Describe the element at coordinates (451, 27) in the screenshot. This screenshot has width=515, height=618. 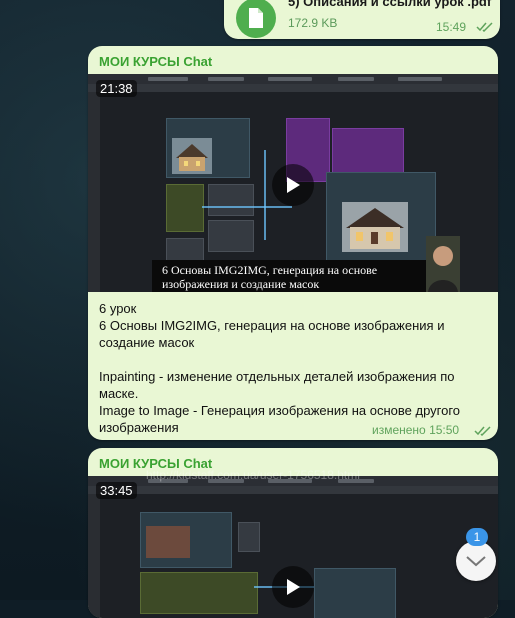
I see `message-time: 15:49` at that location.